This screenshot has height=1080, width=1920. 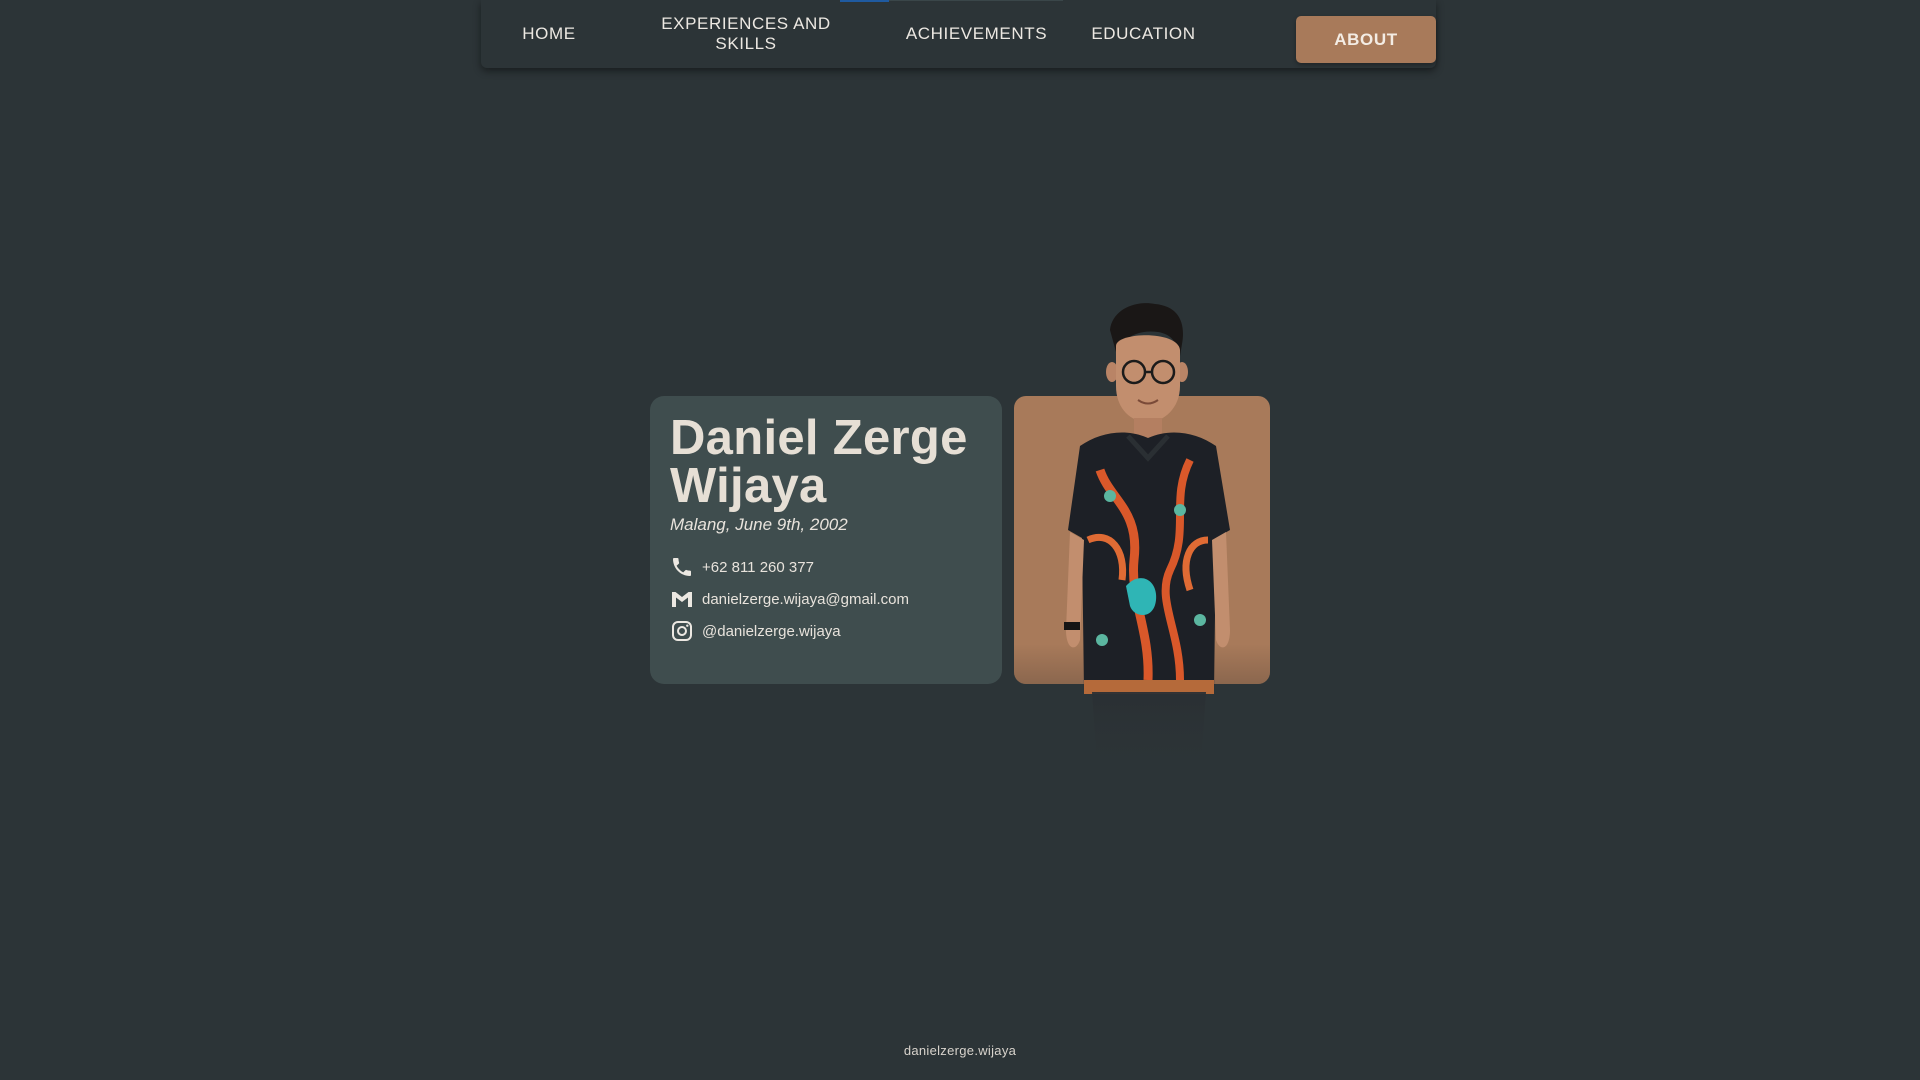 I want to click on contact-email: danielzerge.wijaya@gmail.com, so click(x=826, y=599).